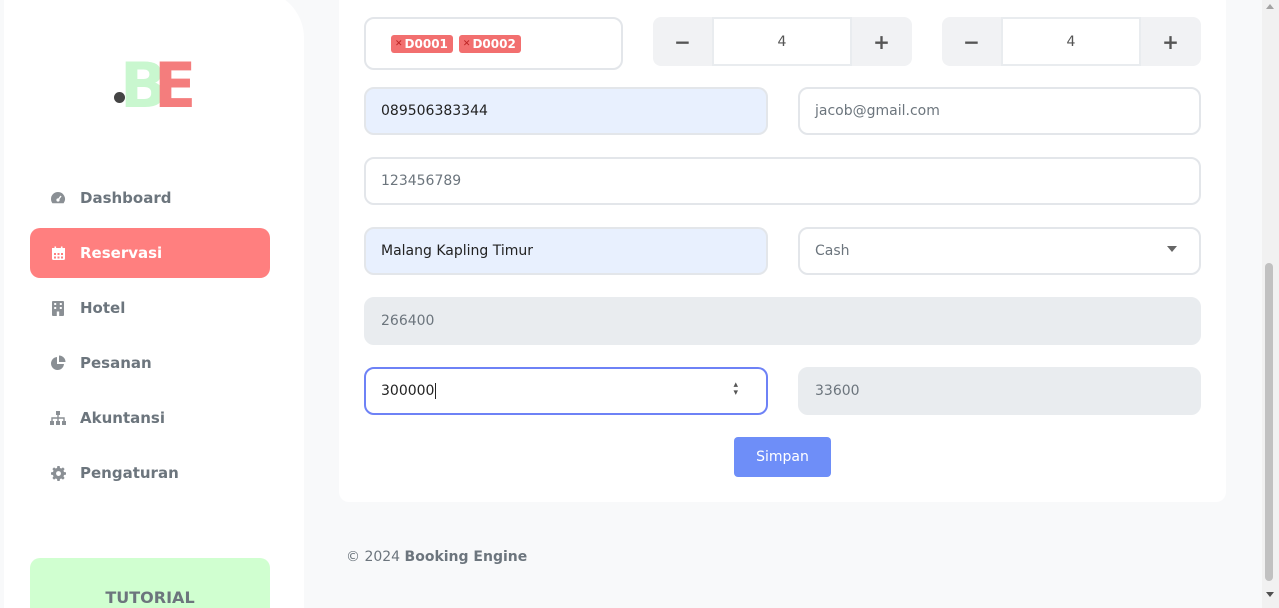 This screenshot has width=1279, height=608. I want to click on change-field: 33600, so click(999, 391).